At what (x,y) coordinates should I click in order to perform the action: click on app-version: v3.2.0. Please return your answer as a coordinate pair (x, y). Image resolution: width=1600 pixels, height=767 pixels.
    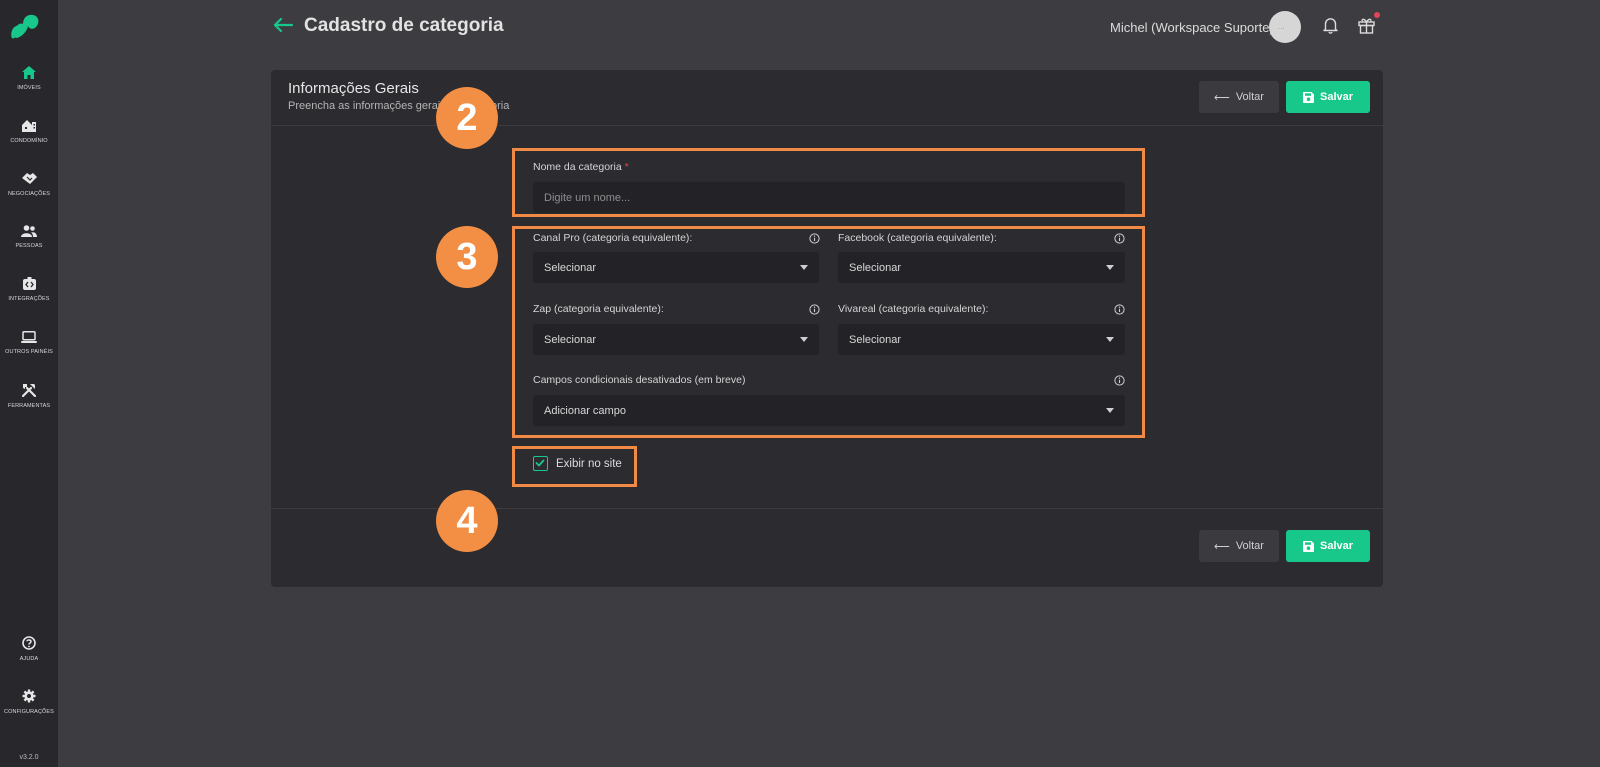
    Looking at the image, I should click on (29, 757).